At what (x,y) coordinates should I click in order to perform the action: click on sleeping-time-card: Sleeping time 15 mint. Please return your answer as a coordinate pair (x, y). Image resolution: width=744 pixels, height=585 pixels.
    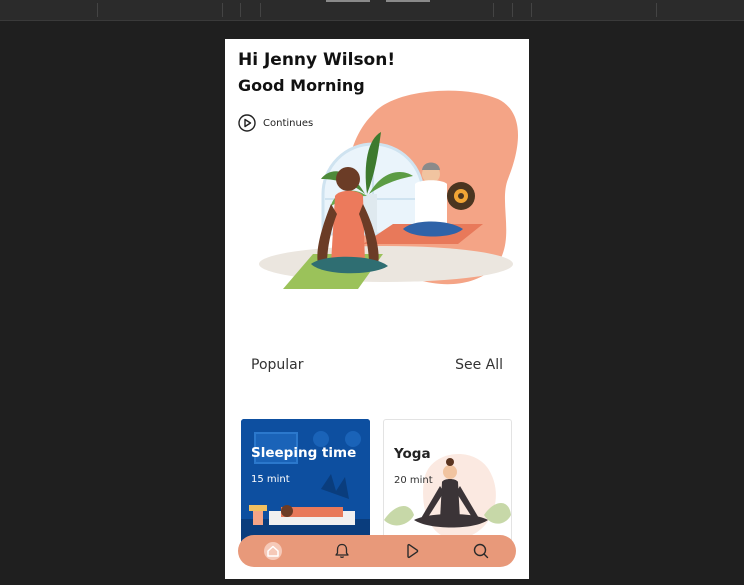
    Looking at the image, I should click on (305, 481).